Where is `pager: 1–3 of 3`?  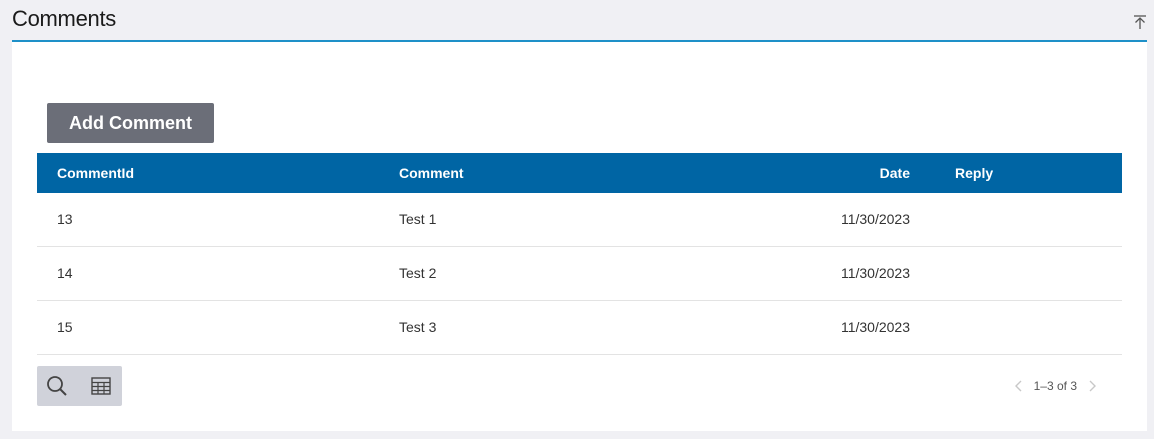
pager: 1–3 of 3 is located at coordinates (1055, 386).